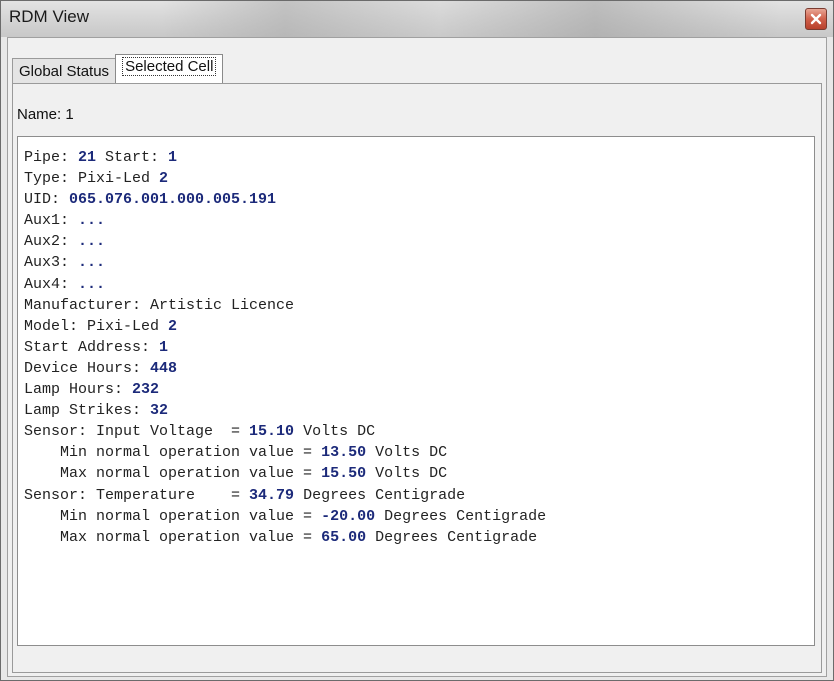 The image size is (834, 681). Describe the element at coordinates (419, 389) in the screenshot. I see `info-line: Lamp Hours: 232` at that location.